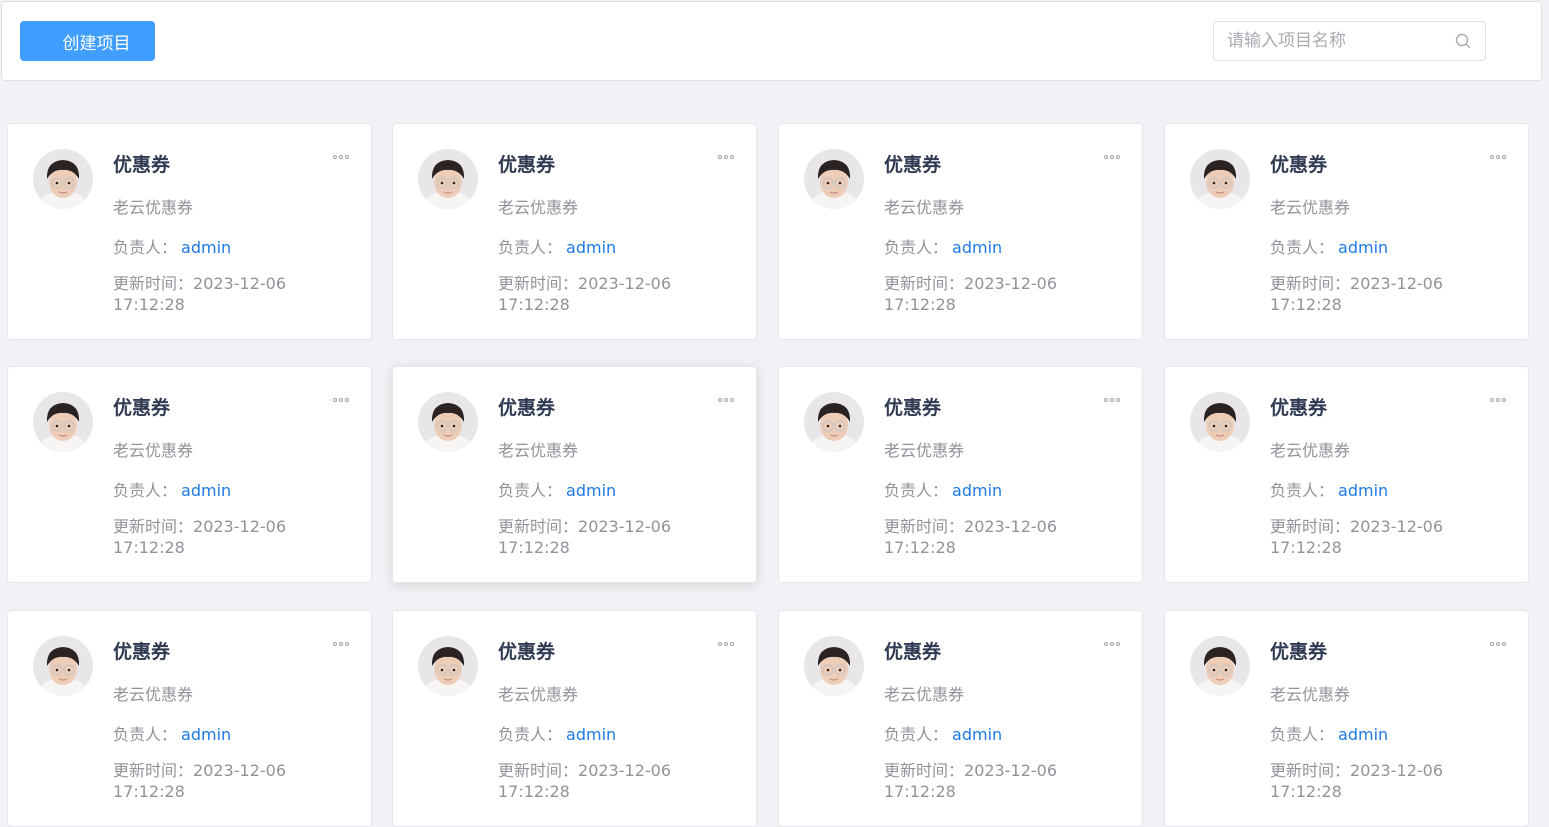 The image size is (1549, 827). I want to click on search-icon, so click(1463, 41).